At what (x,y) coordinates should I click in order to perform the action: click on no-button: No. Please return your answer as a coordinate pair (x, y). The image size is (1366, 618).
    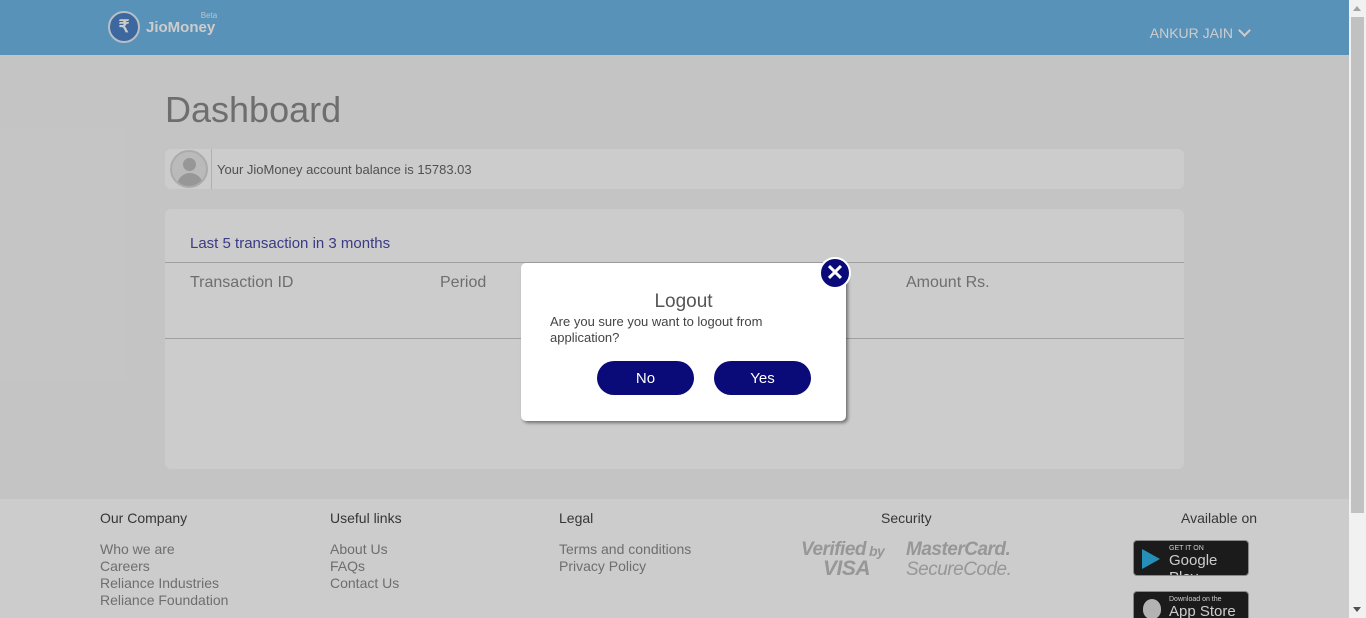
    Looking at the image, I should click on (645, 378).